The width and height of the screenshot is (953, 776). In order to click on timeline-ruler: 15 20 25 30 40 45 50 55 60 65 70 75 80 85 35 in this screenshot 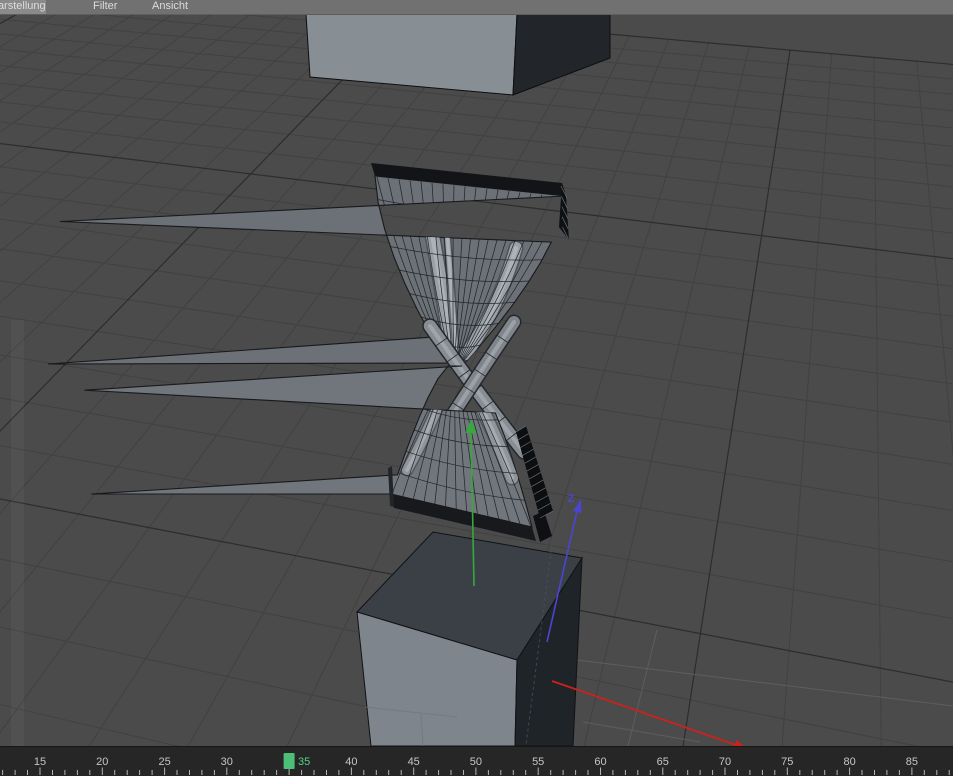, I will do `click(476, 761)`.